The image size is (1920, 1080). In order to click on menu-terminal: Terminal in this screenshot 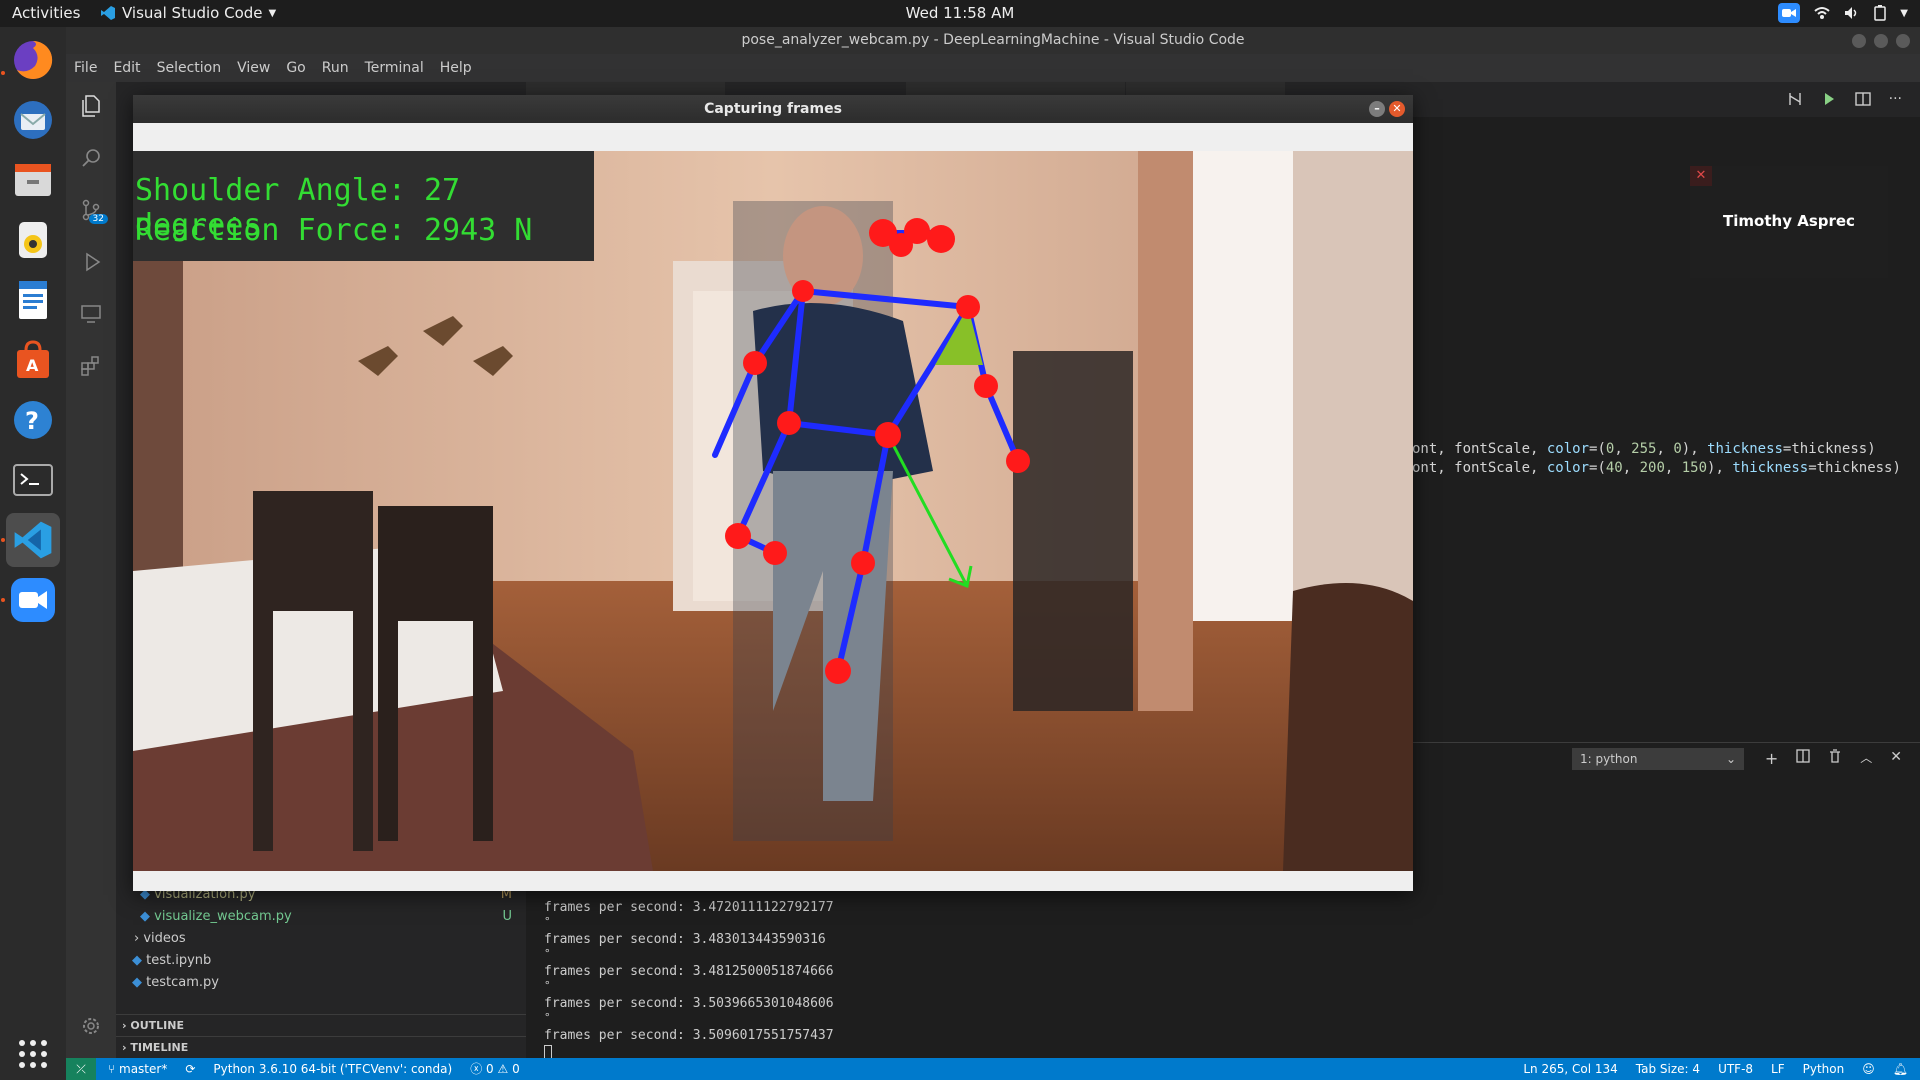, I will do `click(394, 68)`.